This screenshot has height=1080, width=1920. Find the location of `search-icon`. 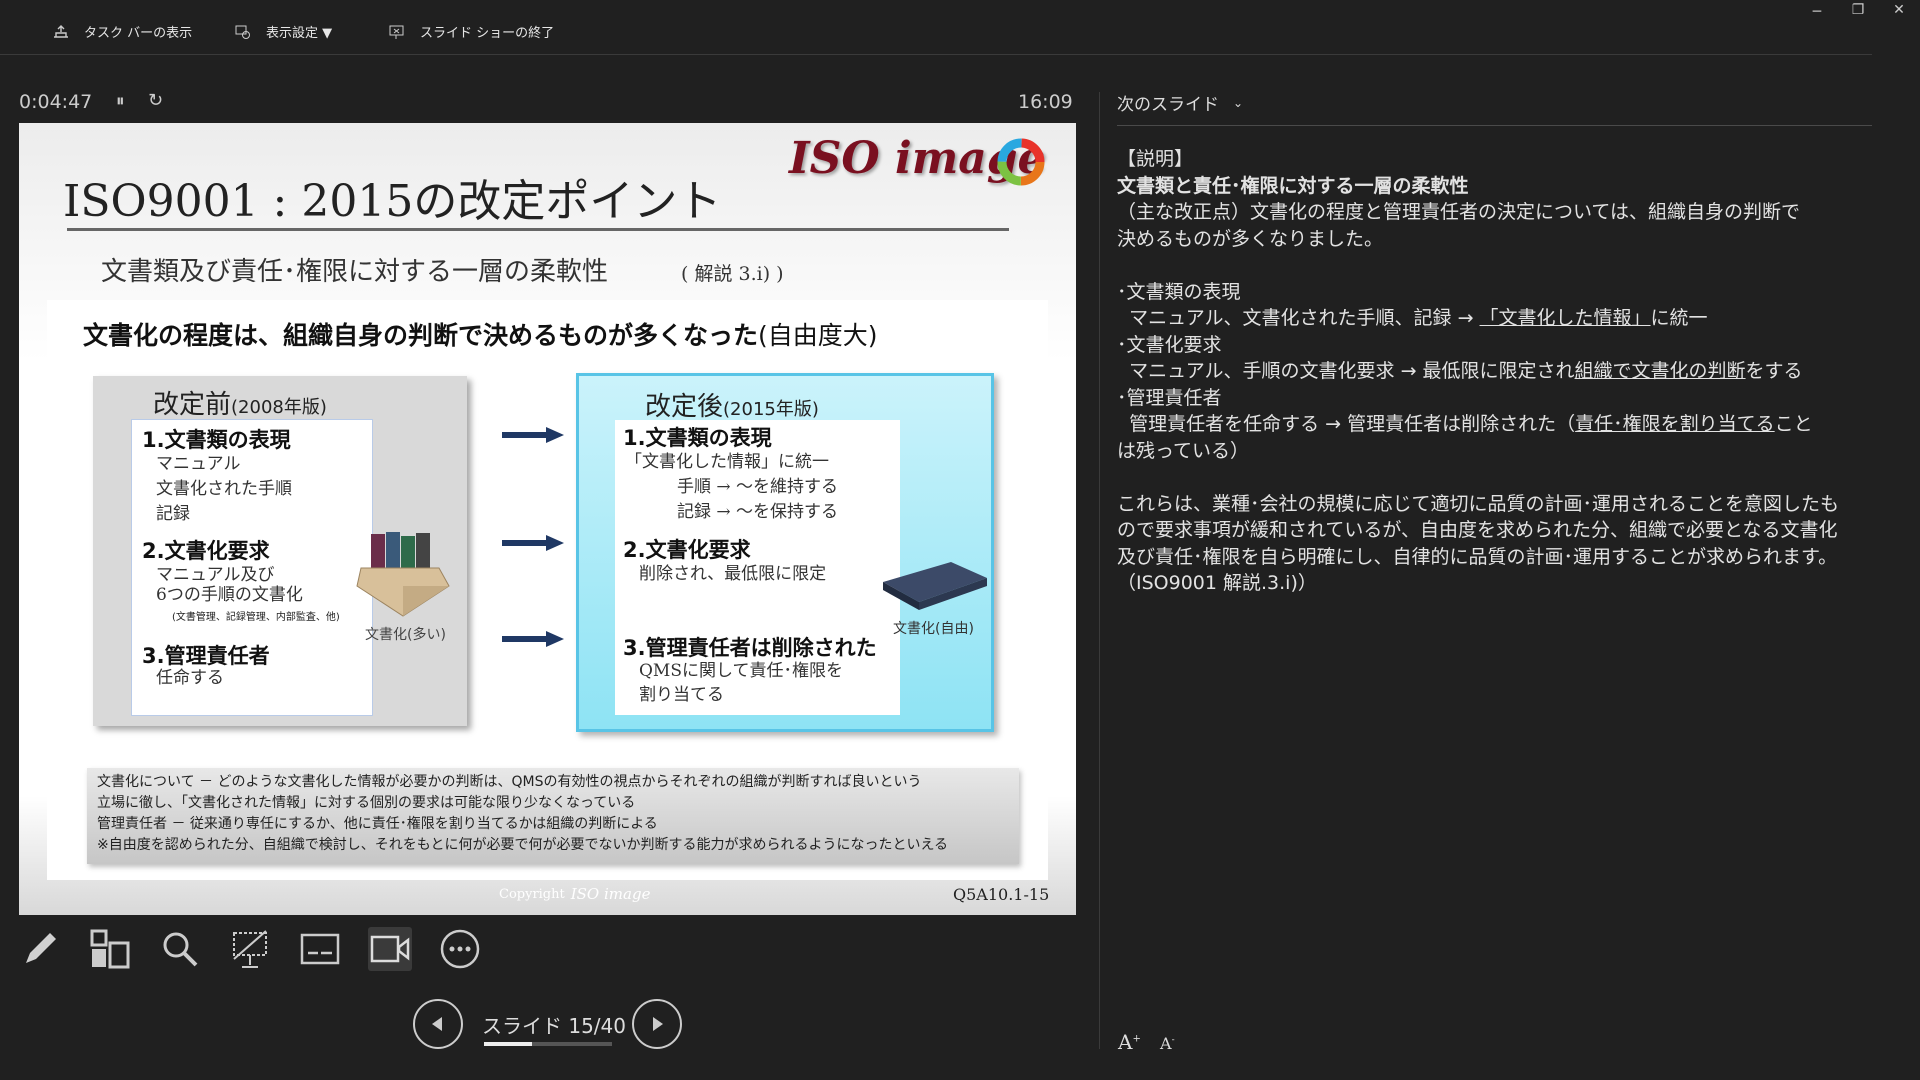

search-icon is located at coordinates (180, 949).